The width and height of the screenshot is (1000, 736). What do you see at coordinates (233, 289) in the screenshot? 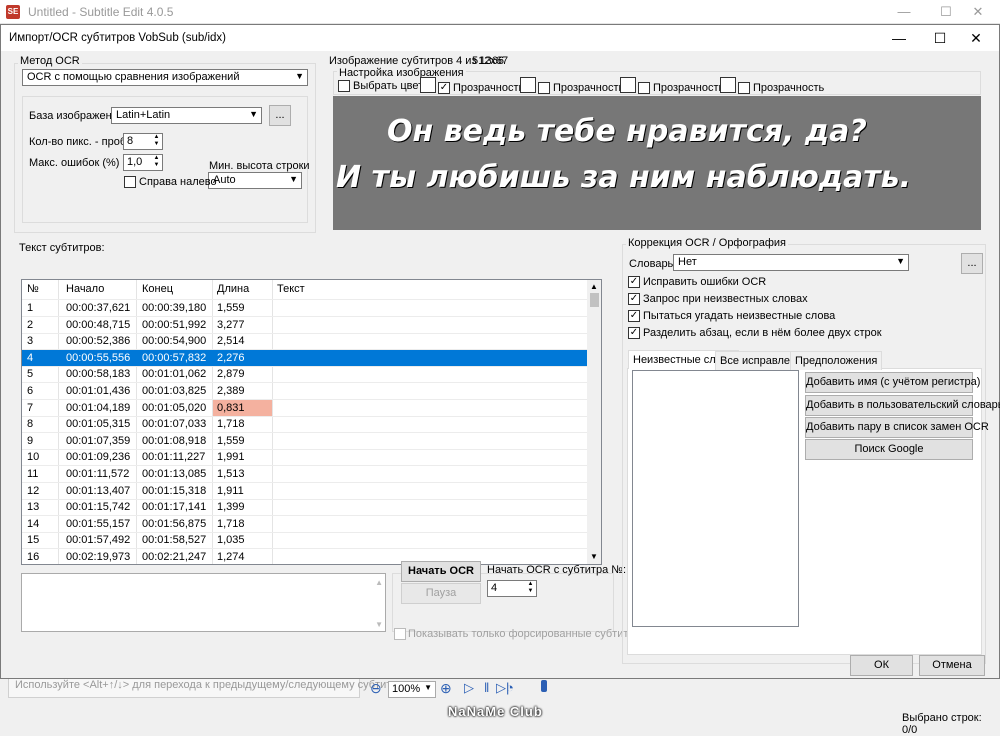
I see `column-header-length: Длина` at bounding box center [233, 289].